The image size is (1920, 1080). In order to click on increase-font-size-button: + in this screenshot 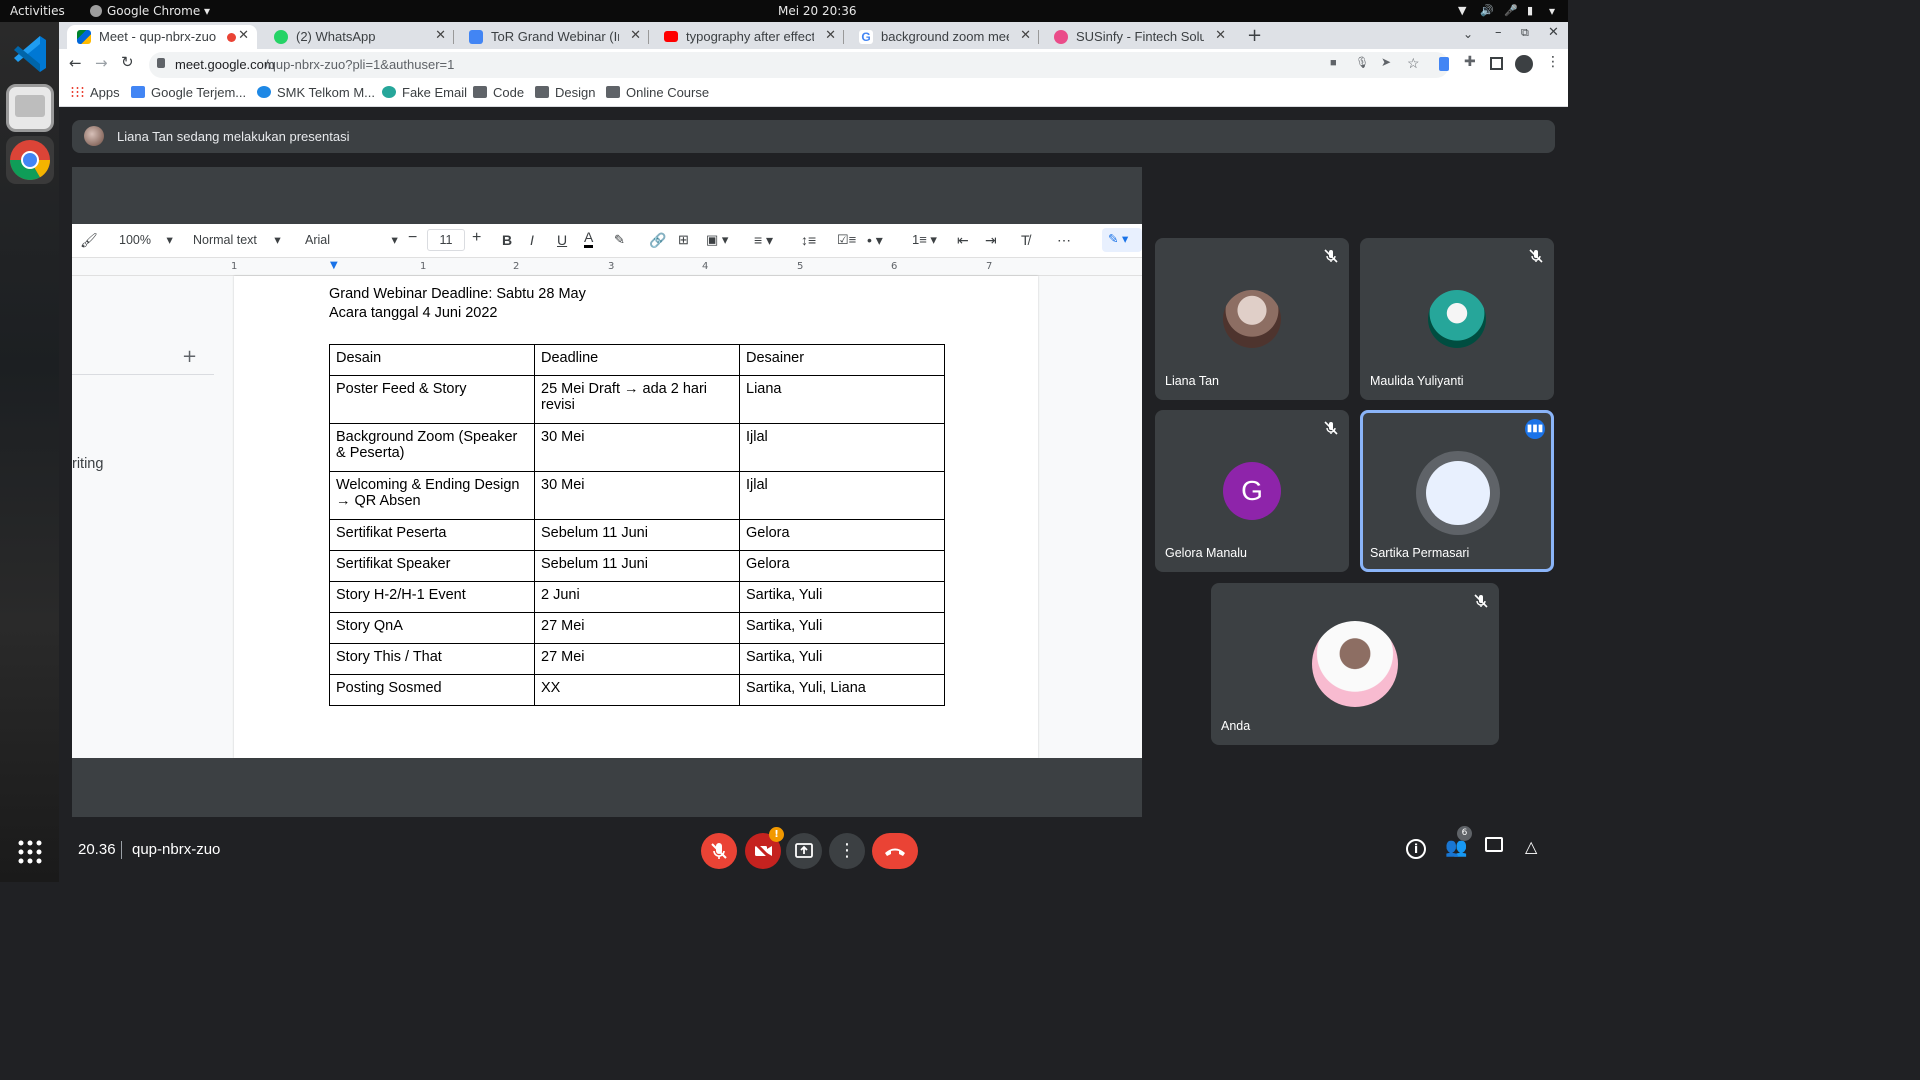, I will do `click(476, 238)`.